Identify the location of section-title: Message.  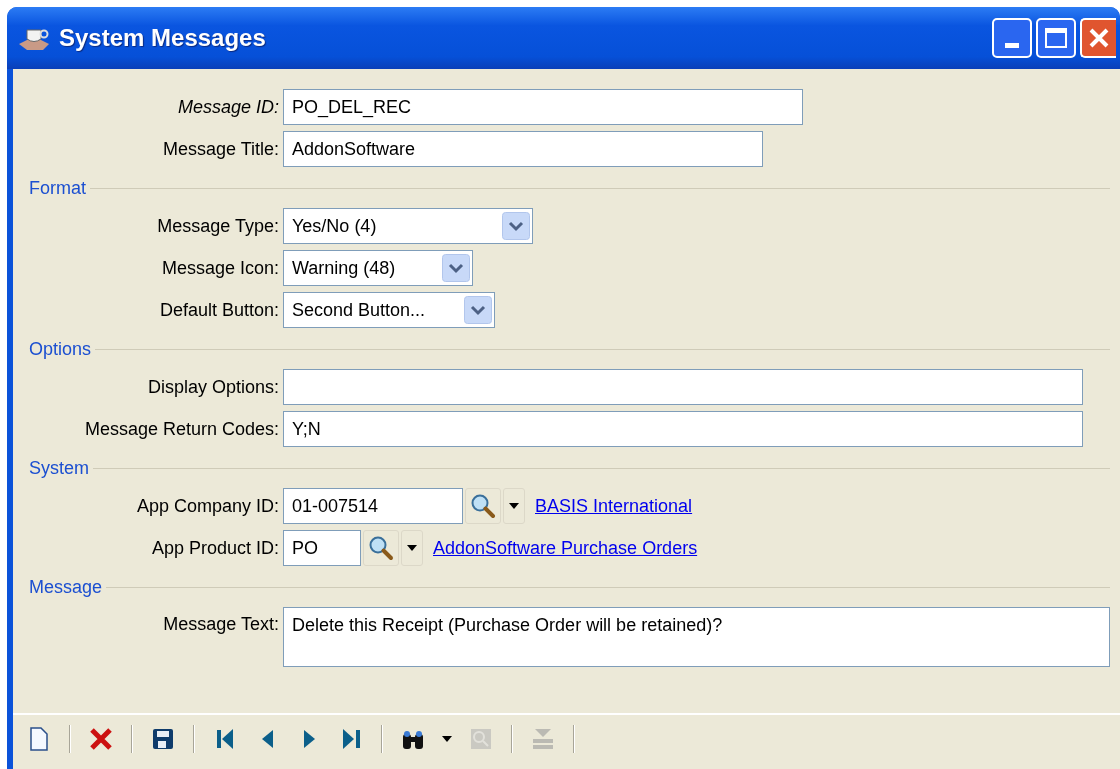
(66, 587).